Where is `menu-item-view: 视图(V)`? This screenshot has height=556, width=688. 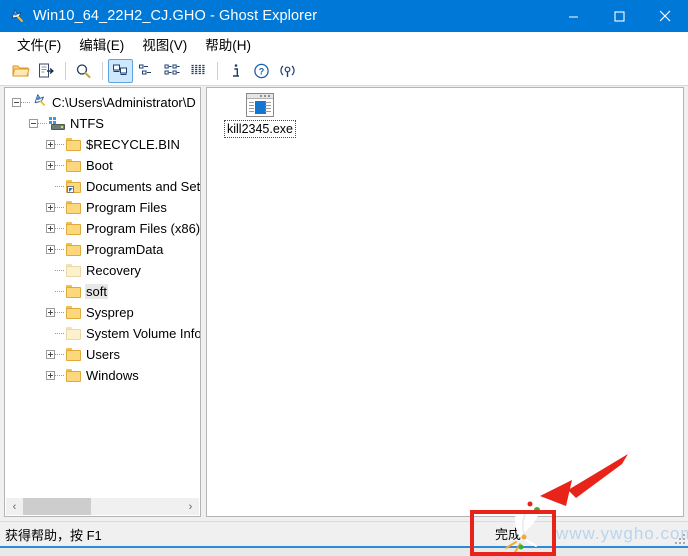
menu-item-view: 视图(V) is located at coordinates (164, 44).